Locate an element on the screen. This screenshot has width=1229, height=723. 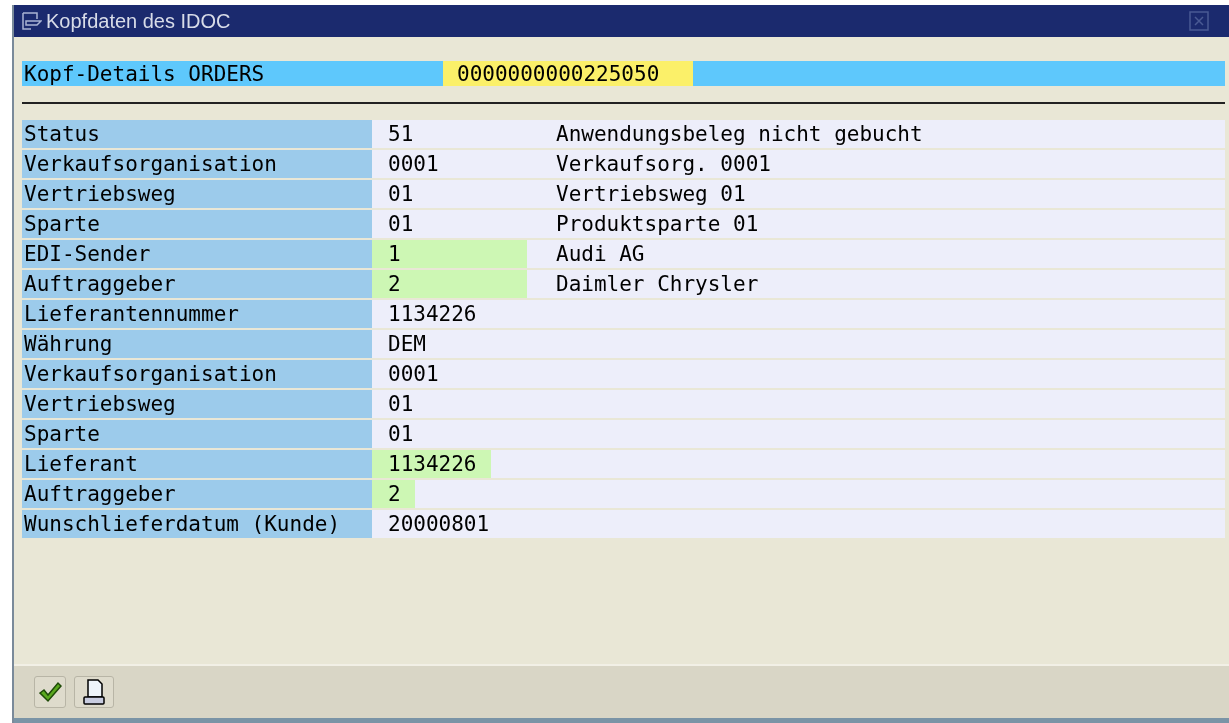
printer-icon is located at coordinates (94, 692).